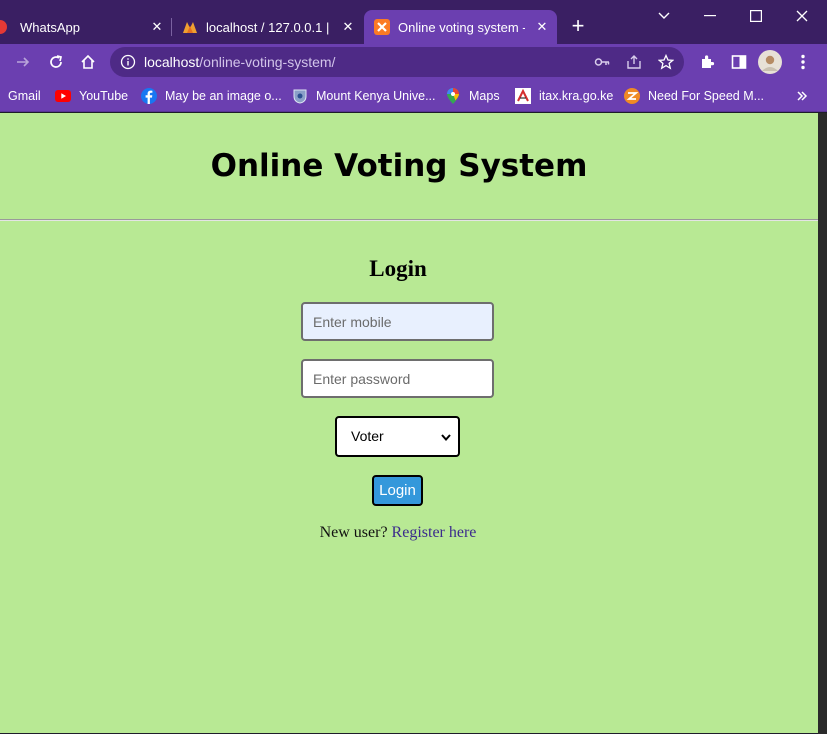  Describe the element at coordinates (300, 96) in the screenshot. I see `university-icon` at that location.